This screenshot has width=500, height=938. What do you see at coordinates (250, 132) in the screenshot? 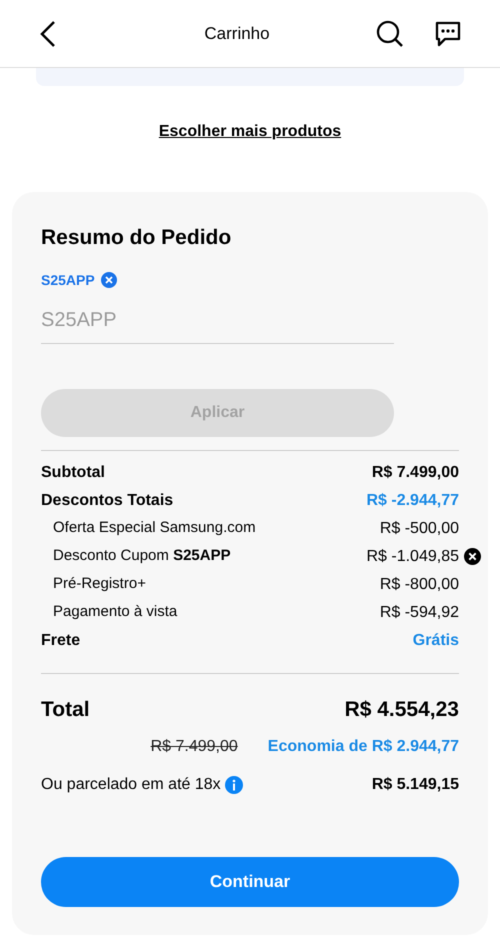
I see `more-products-link: Escolher mais produtos` at bounding box center [250, 132].